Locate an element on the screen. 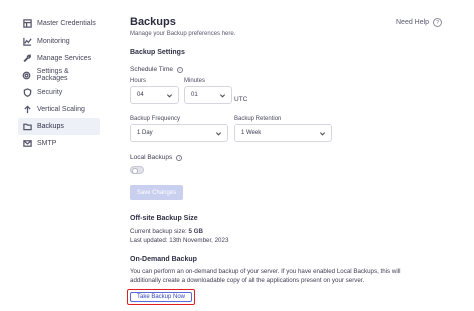 The image size is (474, 311). local-backups-label: Local Backups i is located at coordinates (156, 157).